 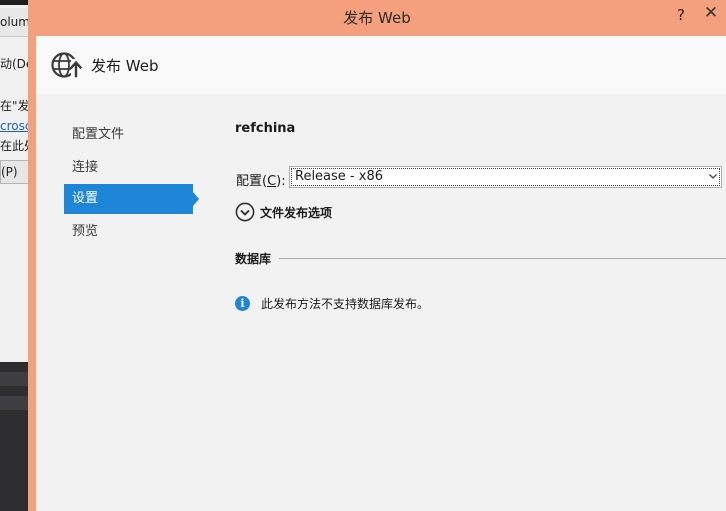 I want to click on expander-label: 文件发布选项, so click(x=296, y=213).